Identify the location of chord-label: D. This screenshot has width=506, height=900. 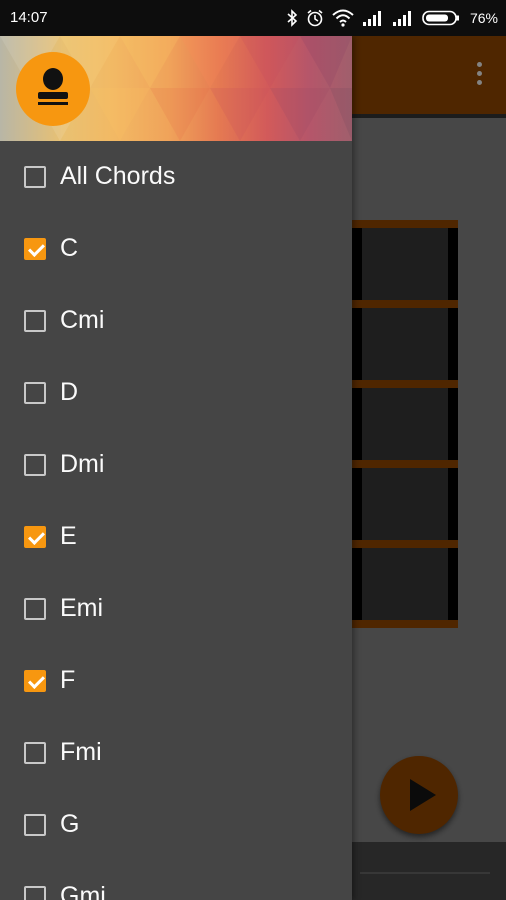
(69, 392).